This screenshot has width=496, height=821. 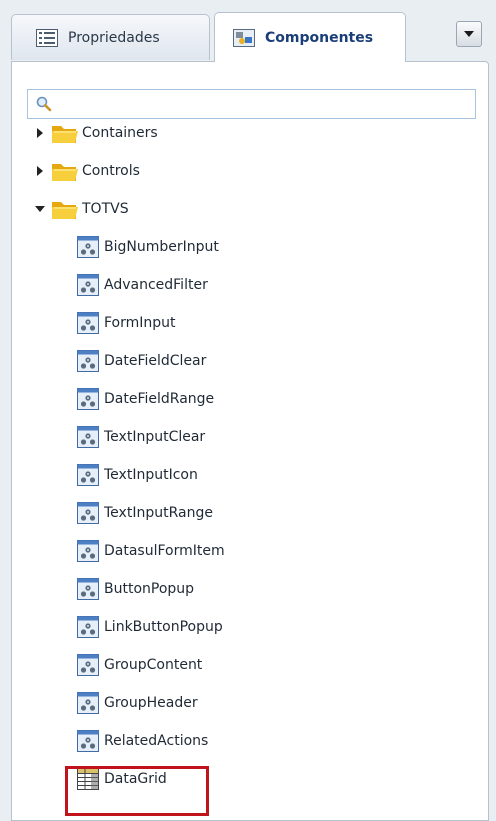 I want to click on tree-item-datasulformitem: DatasulFormItem, so click(x=150, y=551).